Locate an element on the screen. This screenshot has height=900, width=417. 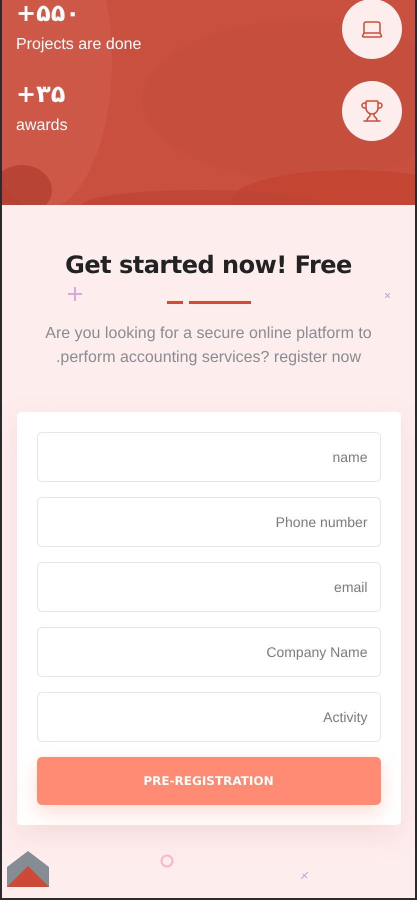
stat-value: +۳۵ is located at coordinates (41, 94).